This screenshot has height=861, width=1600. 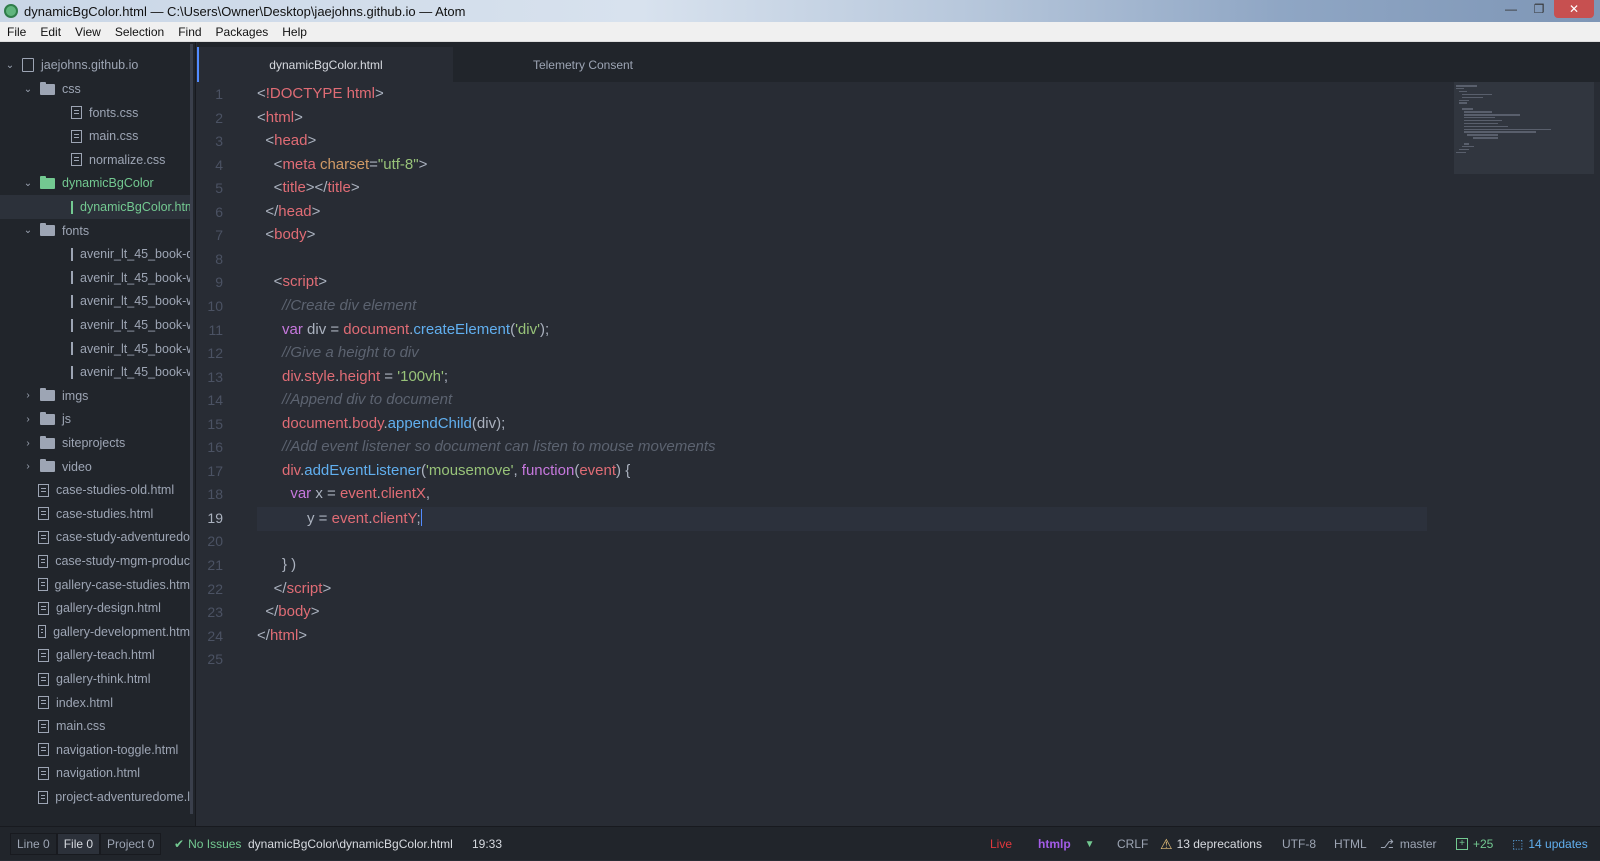 What do you see at coordinates (95, 797) in the screenshot?
I see `tree-file: project-adventuredome.l` at bounding box center [95, 797].